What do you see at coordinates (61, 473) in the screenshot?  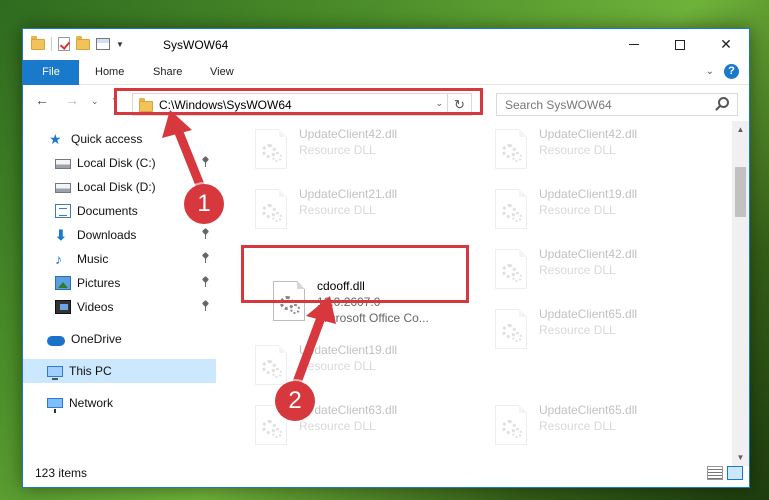 I see `item-count: 123 items` at bounding box center [61, 473].